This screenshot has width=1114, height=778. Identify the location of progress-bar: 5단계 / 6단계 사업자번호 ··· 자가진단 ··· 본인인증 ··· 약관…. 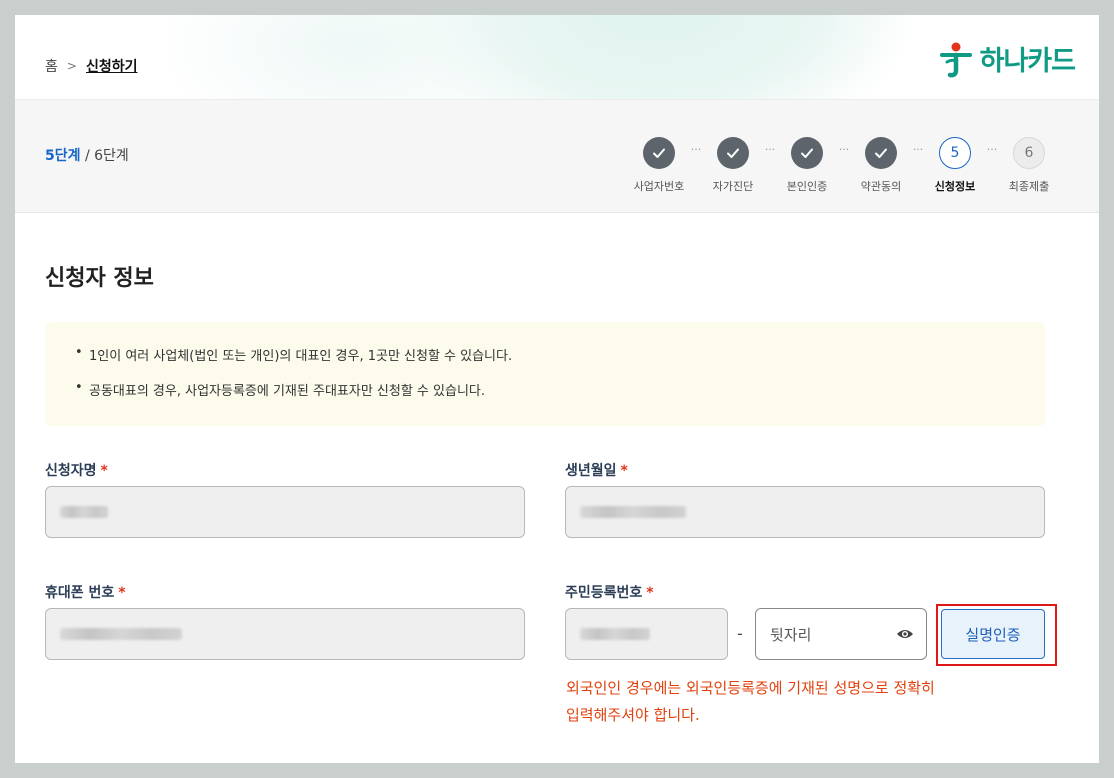
(557, 156).